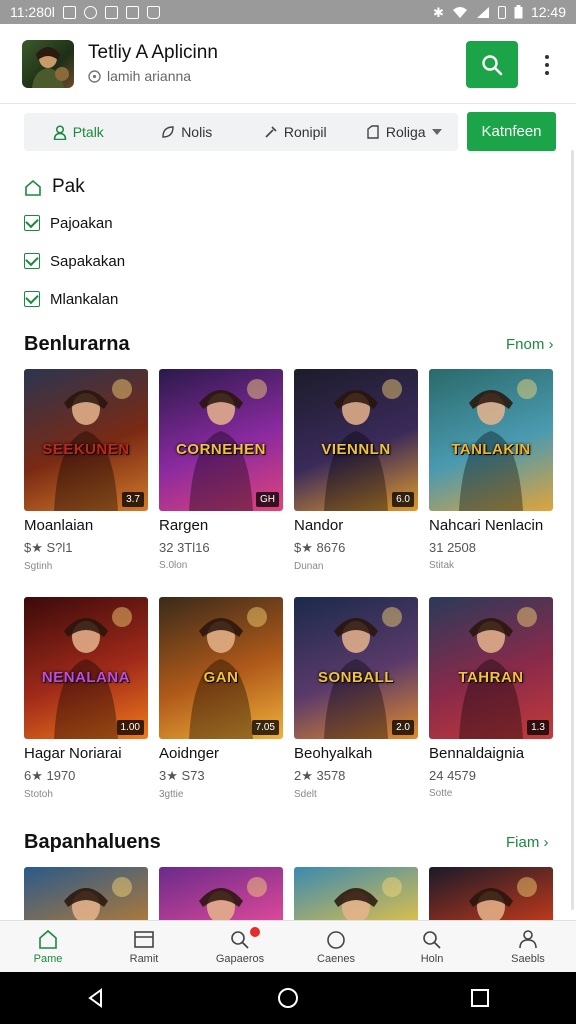 The height and width of the screenshot is (1024, 576). What do you see at coordinates (78, 132) in the screenshot?
I see `filter-tab-ptalk: Ptalk` at bounding box center [78, 132].